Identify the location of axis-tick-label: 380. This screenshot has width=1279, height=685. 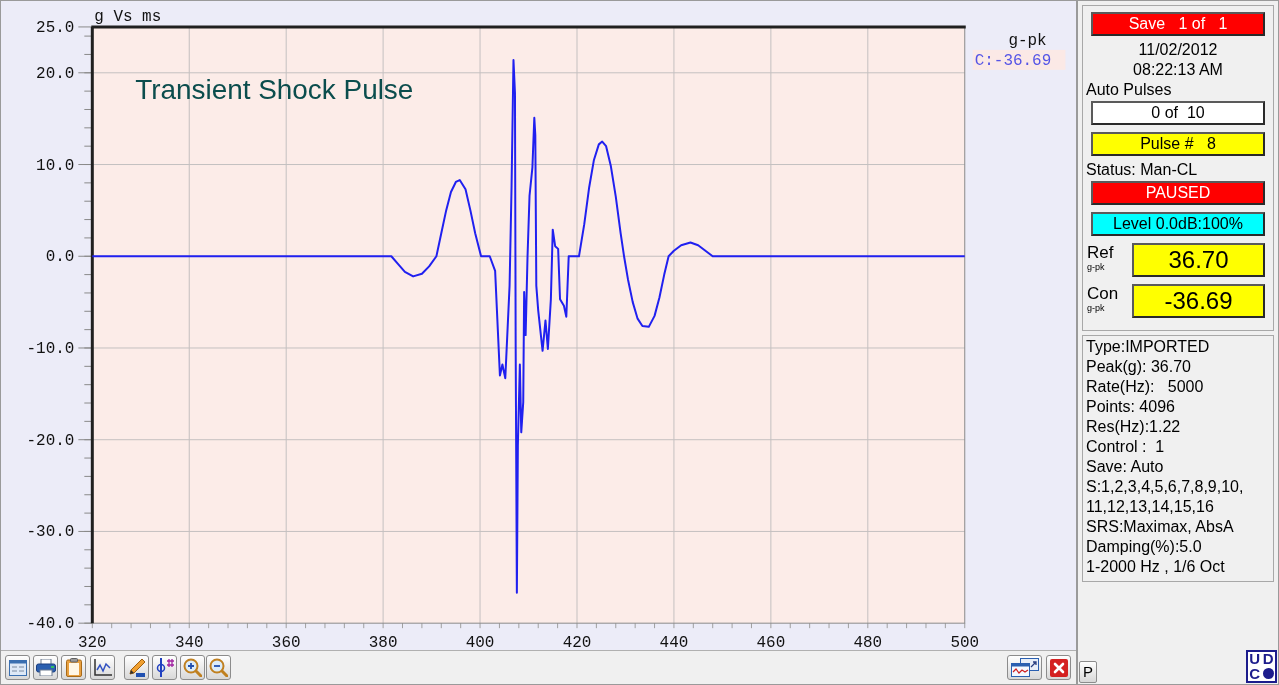
(383, 642).